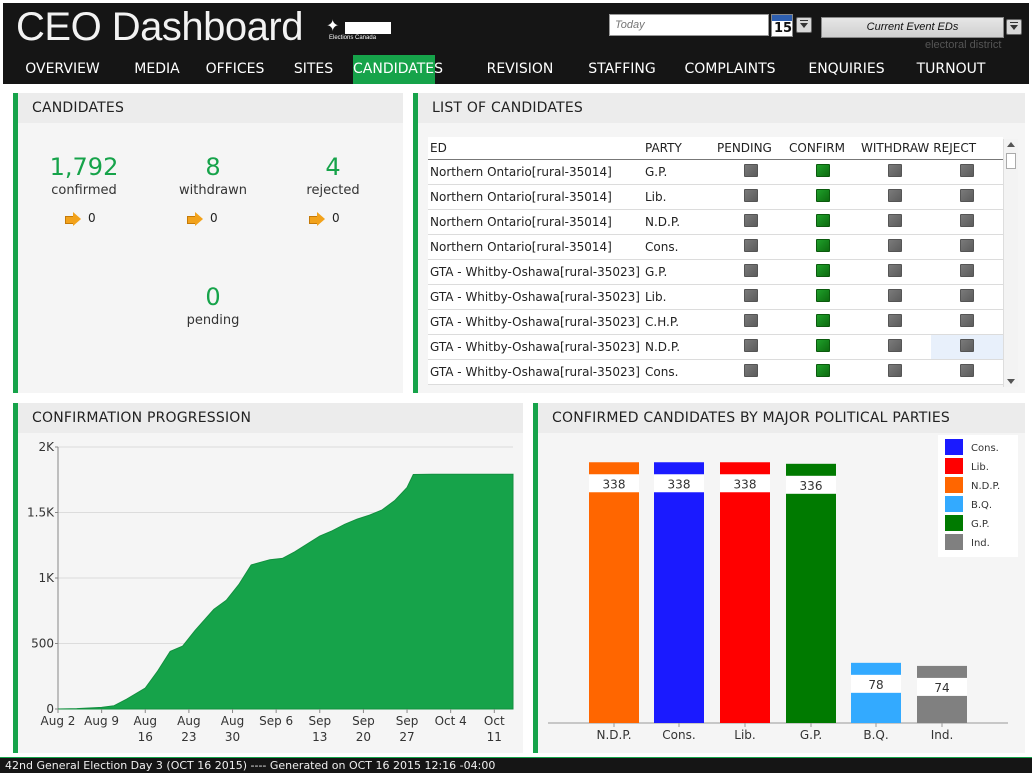  Describe the element at coordinates (1011, 381) in the screenshot. I see `scroll-down-icon` at that location.